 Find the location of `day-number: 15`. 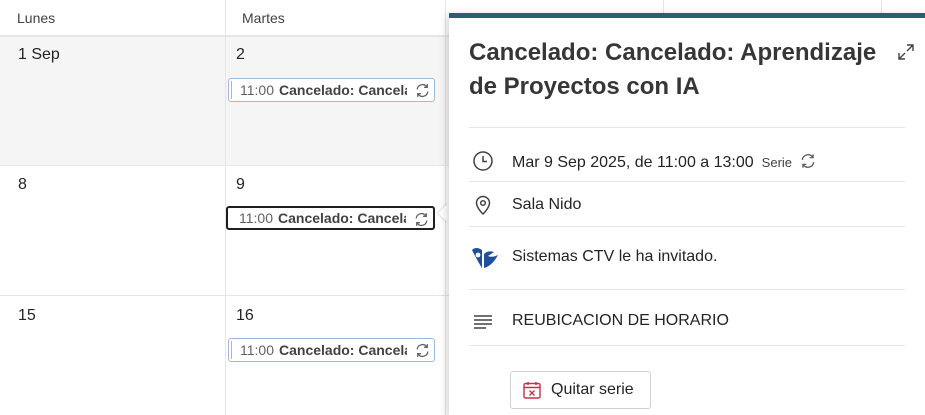

day-number: 15 is located at coordinates (27, 315).